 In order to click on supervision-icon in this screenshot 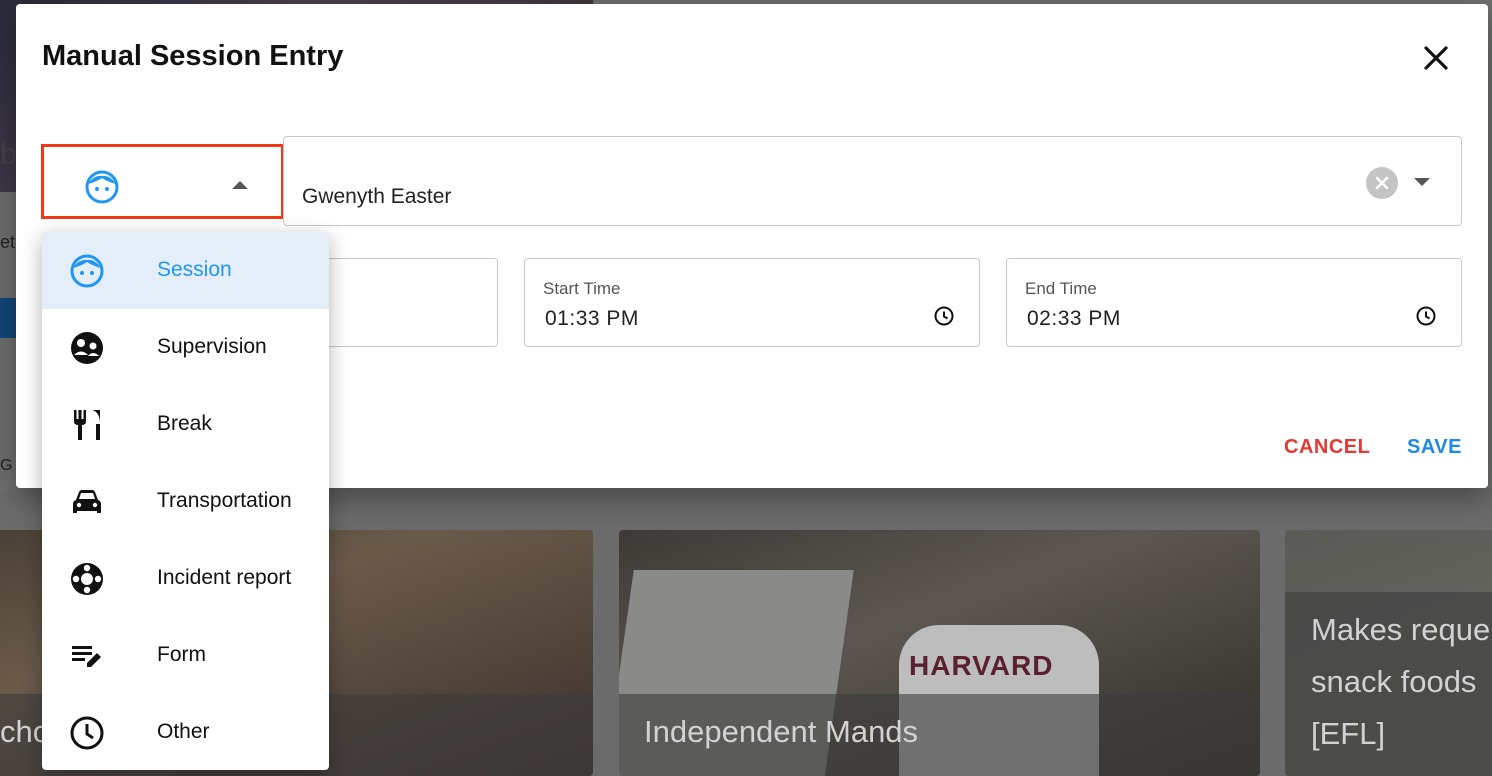, I will do `click(87, 348)`.